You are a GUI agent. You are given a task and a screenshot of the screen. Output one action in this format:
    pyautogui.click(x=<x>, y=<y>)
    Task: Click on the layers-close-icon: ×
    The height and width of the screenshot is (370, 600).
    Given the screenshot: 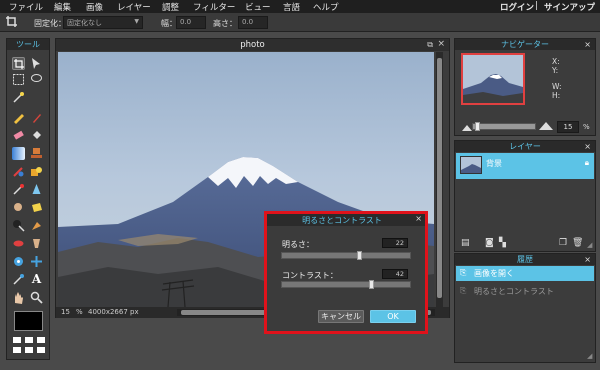 What is the action you would take?
    pyautogui.click(x=587, y=146)
    